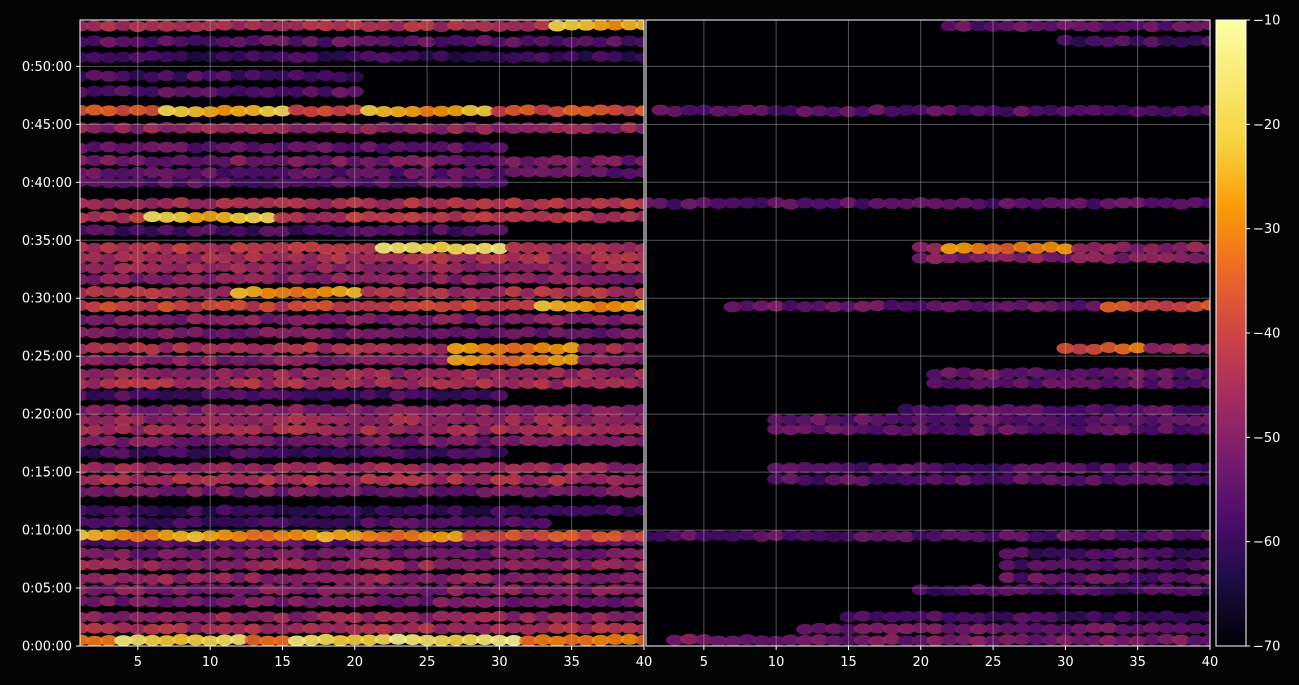 The image size is (1299, 685). Describe the element at coordinates (282, 662) in the screenshot. I see `left-x-tick-label: 15` at that location.